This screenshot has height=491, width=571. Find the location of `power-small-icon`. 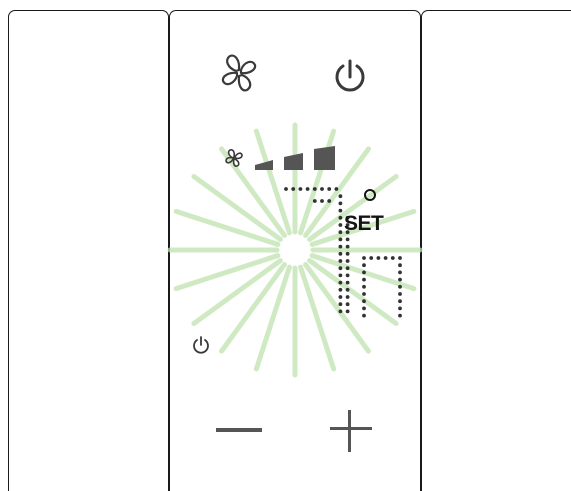

power-small-icon is located at coordinates (201, 345).